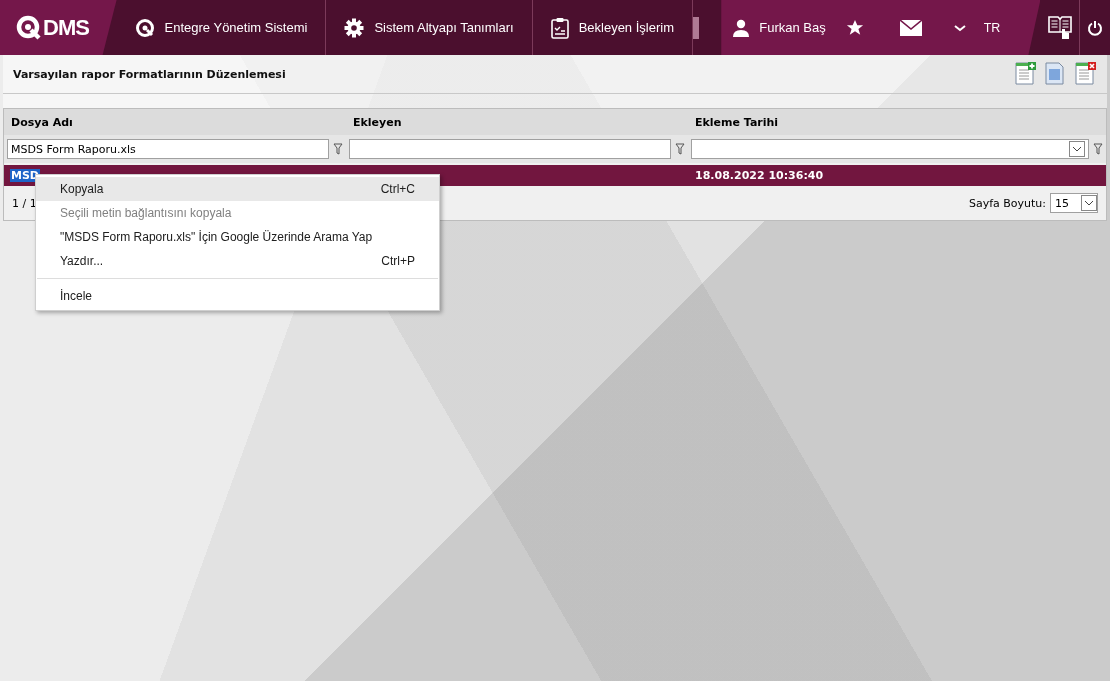 This screenshot has width=1110, height=681. Describe the element at coordinates (510, 149) in the screenshot. I see `filter-field` at that location.